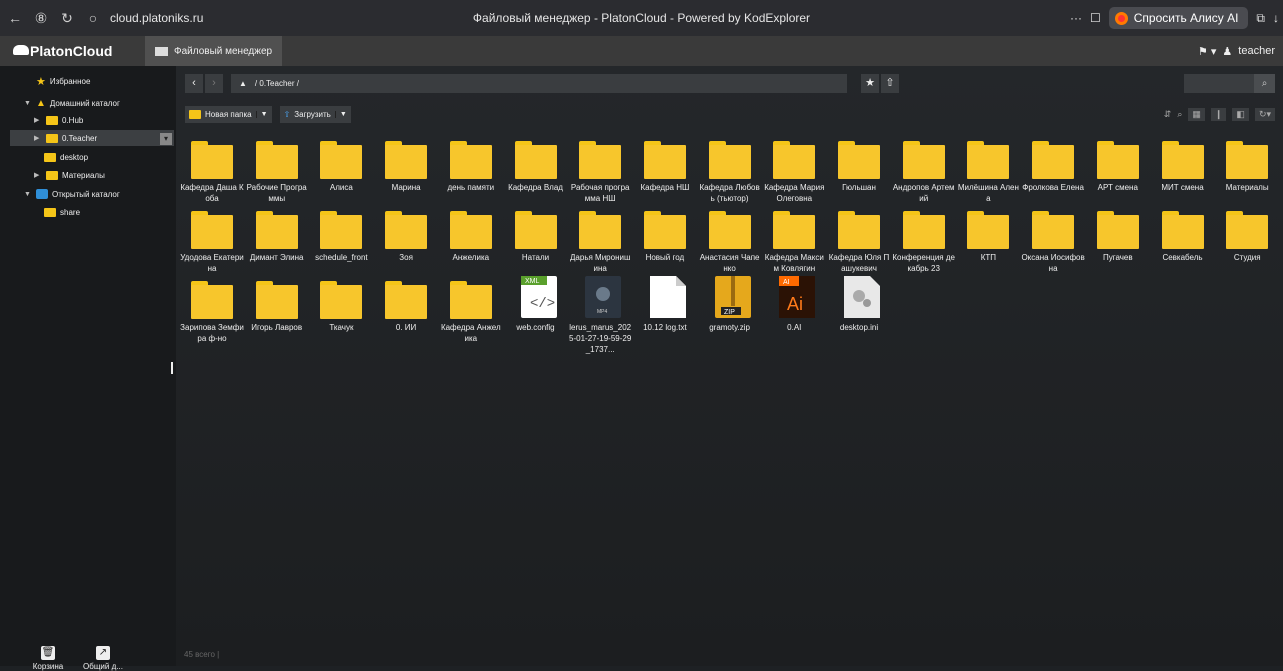  Describe the element at coordinates (665, 311) in the screenshot. I see `file-item: 10.12 log.txt` at that location.